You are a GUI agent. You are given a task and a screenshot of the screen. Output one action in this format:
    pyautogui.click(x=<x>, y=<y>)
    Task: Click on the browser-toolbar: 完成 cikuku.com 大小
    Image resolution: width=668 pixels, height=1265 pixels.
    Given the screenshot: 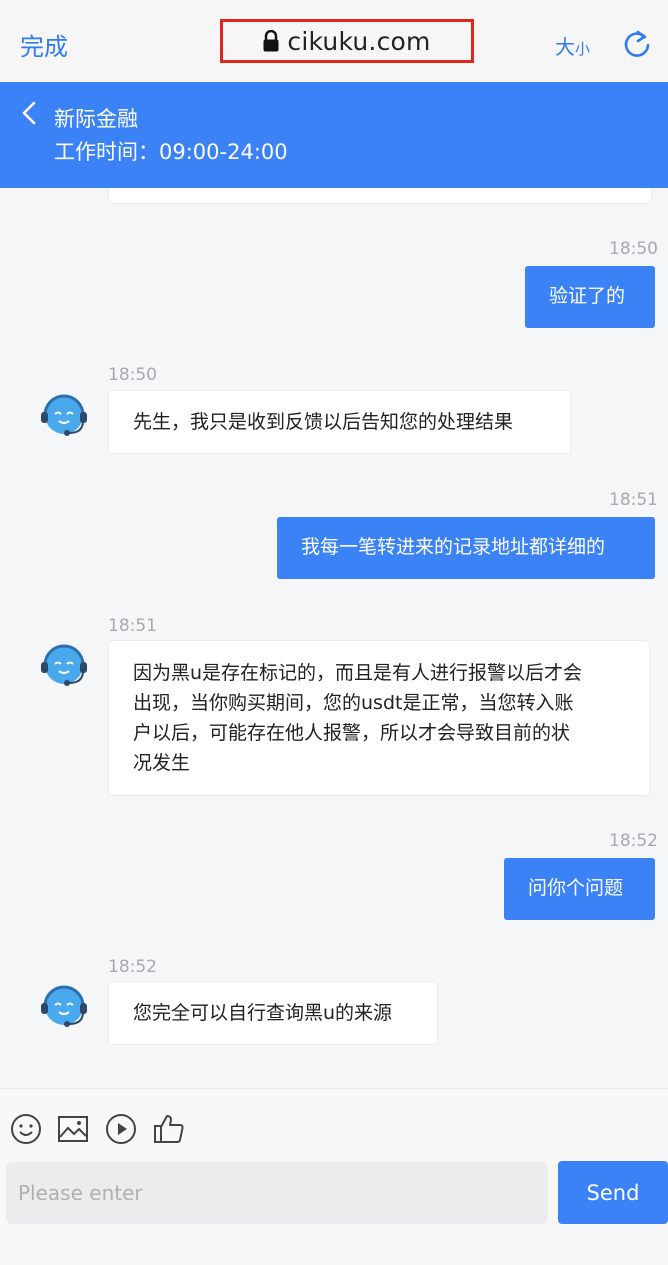 What is the action you would take?
    pyautogui.click(x=334, y=41)
    